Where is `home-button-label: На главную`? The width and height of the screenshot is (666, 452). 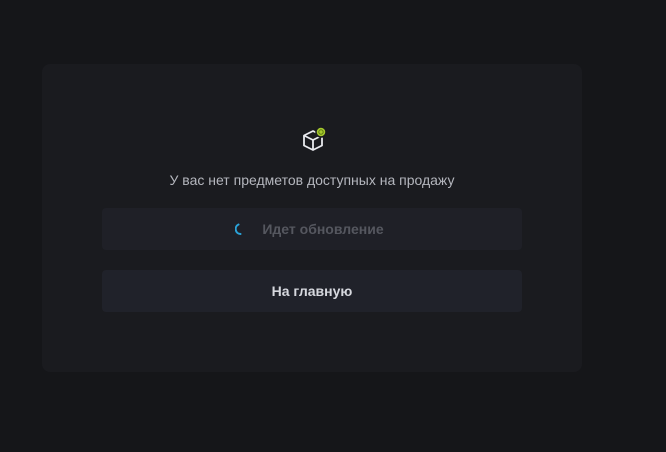 home-button-label: На главную is located at coordinates (312, 291).